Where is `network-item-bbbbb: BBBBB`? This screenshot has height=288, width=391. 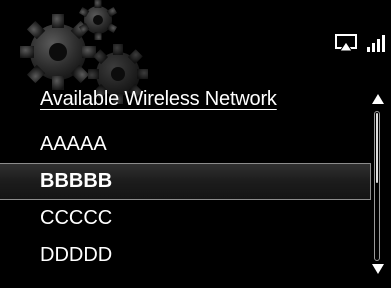 network-item-bbbbb: BBBBB is located at coordinates (185, 181).